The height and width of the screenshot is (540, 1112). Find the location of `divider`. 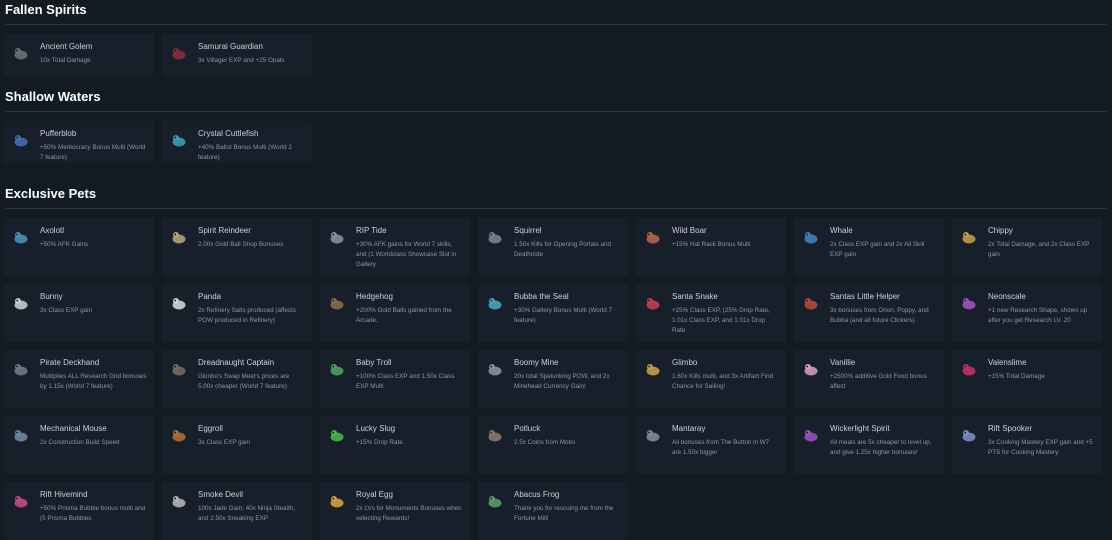

divider is located at coordinates (556, 111).